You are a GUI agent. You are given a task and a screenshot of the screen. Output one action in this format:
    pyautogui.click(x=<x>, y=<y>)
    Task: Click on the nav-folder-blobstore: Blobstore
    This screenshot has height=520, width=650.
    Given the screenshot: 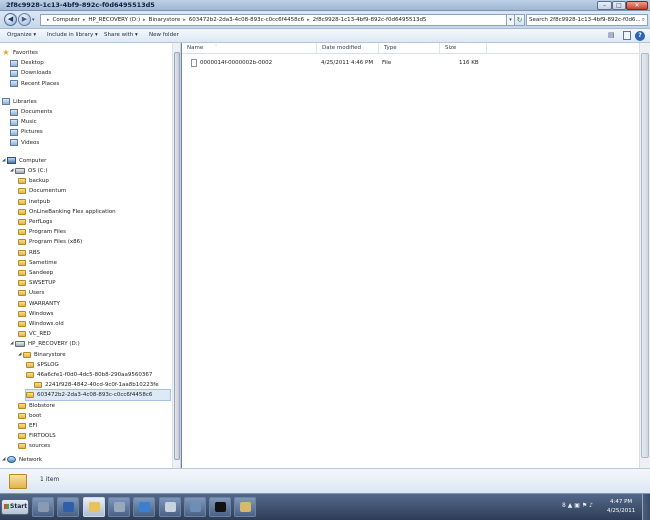 What is the action you would take?
    pyautogui.click(x=36, y=406)
    